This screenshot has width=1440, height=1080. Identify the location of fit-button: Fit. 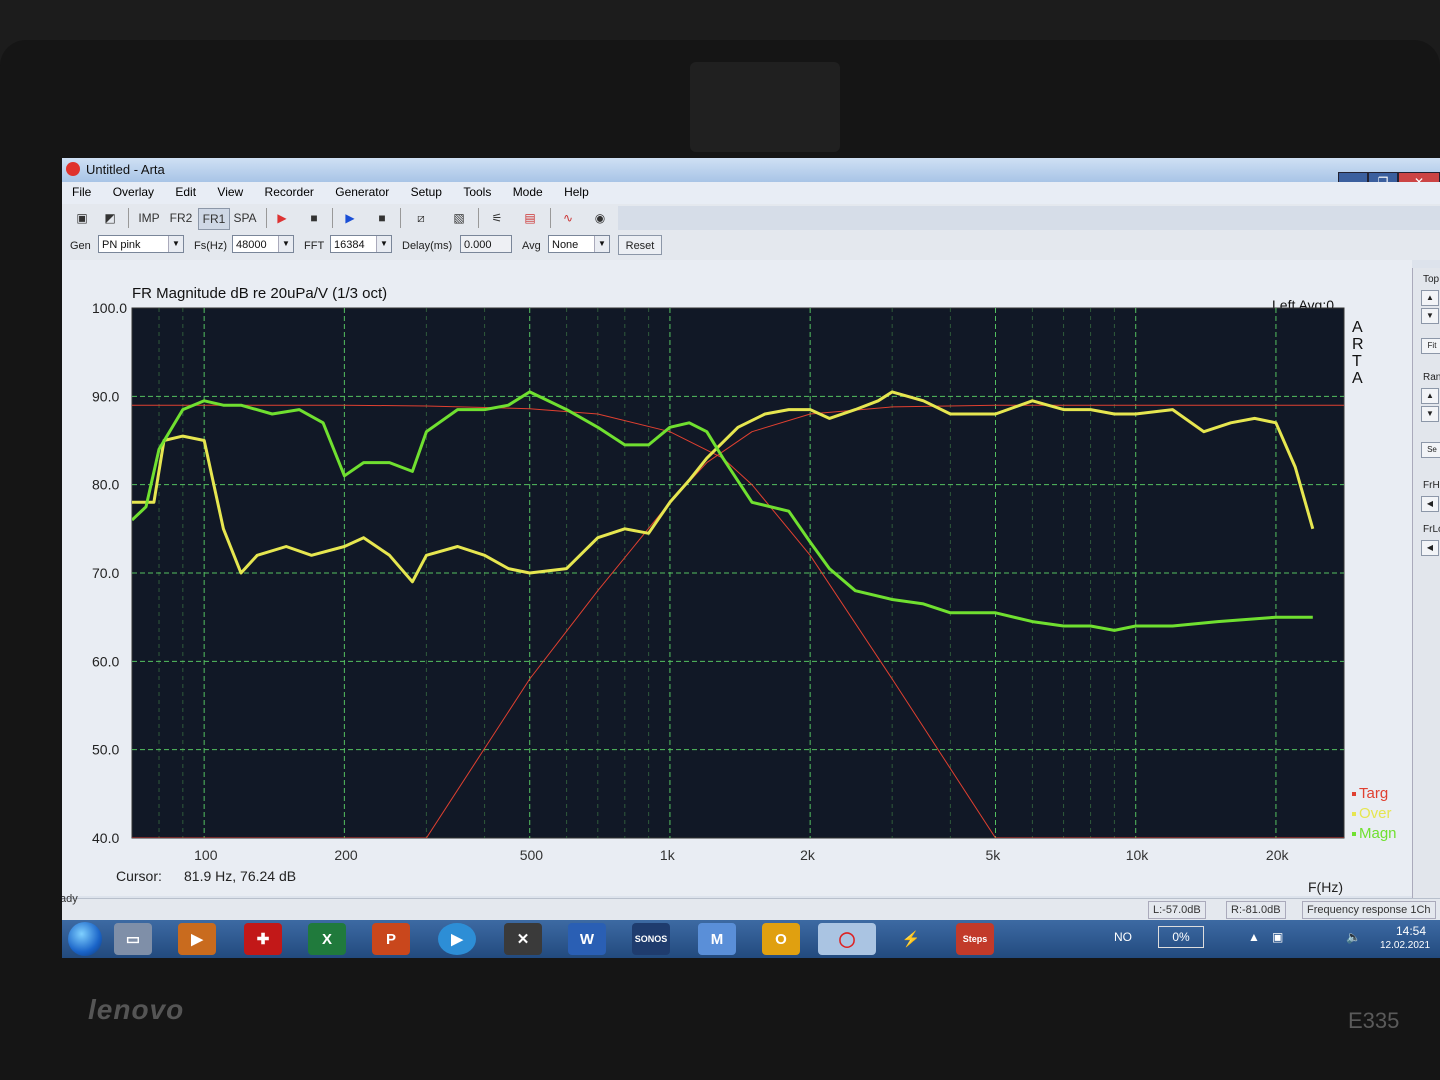
(1430, 346).